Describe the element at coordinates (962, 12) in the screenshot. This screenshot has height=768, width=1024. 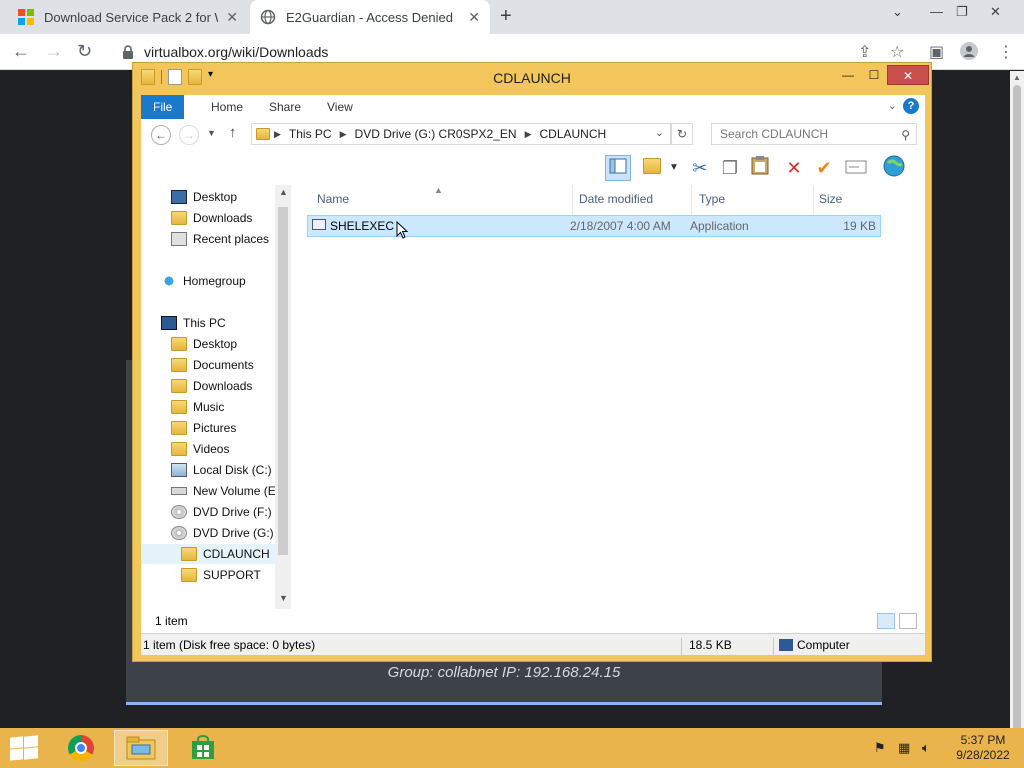
I see `restore-window-icon: ❐` at that location.